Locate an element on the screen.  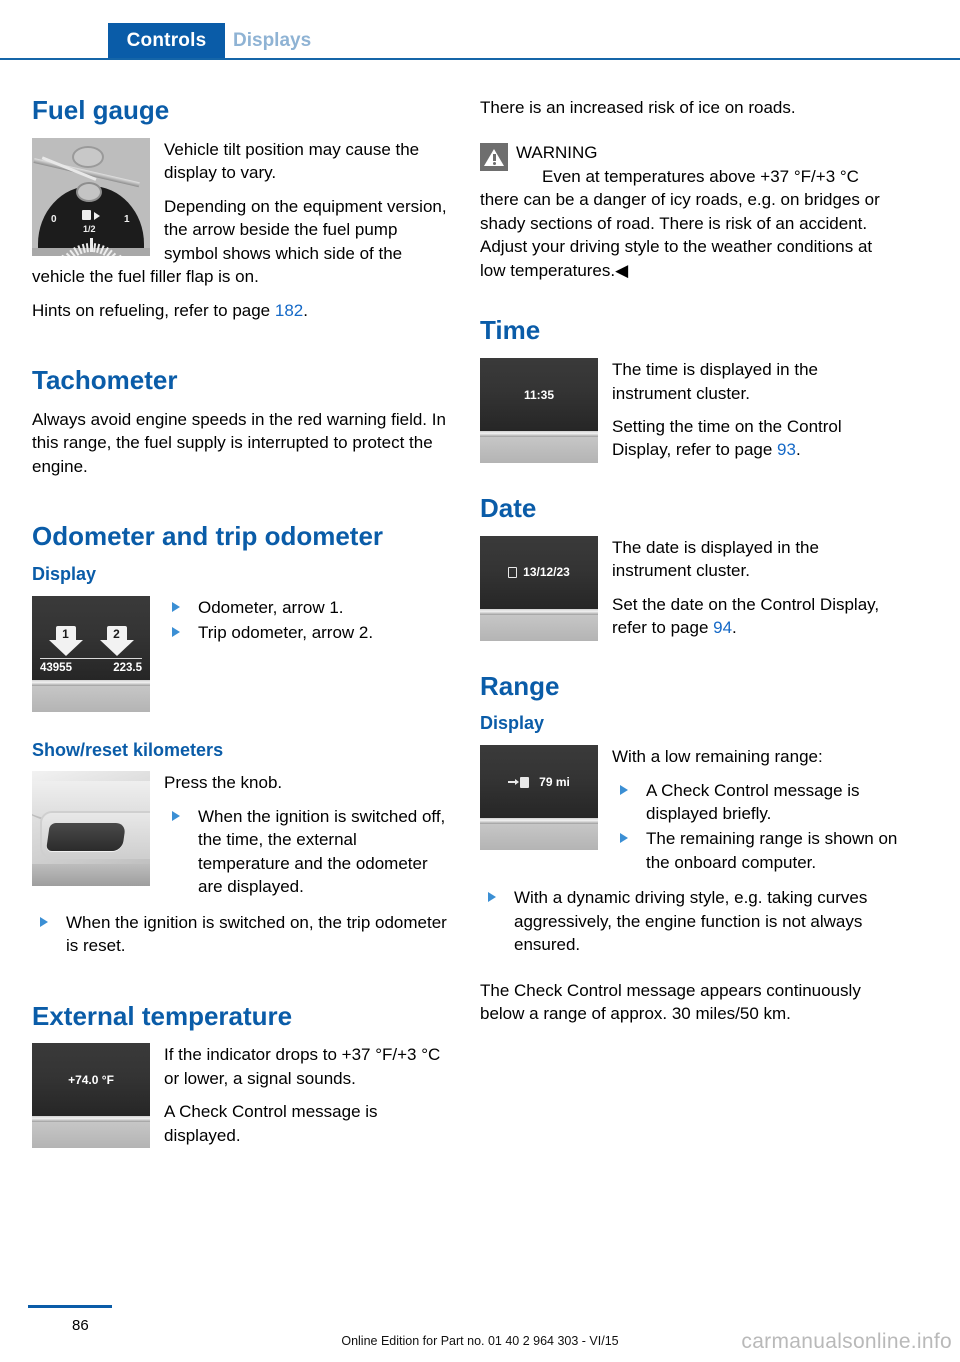
fuel-pump-icon is located at coordinates (86, 214).